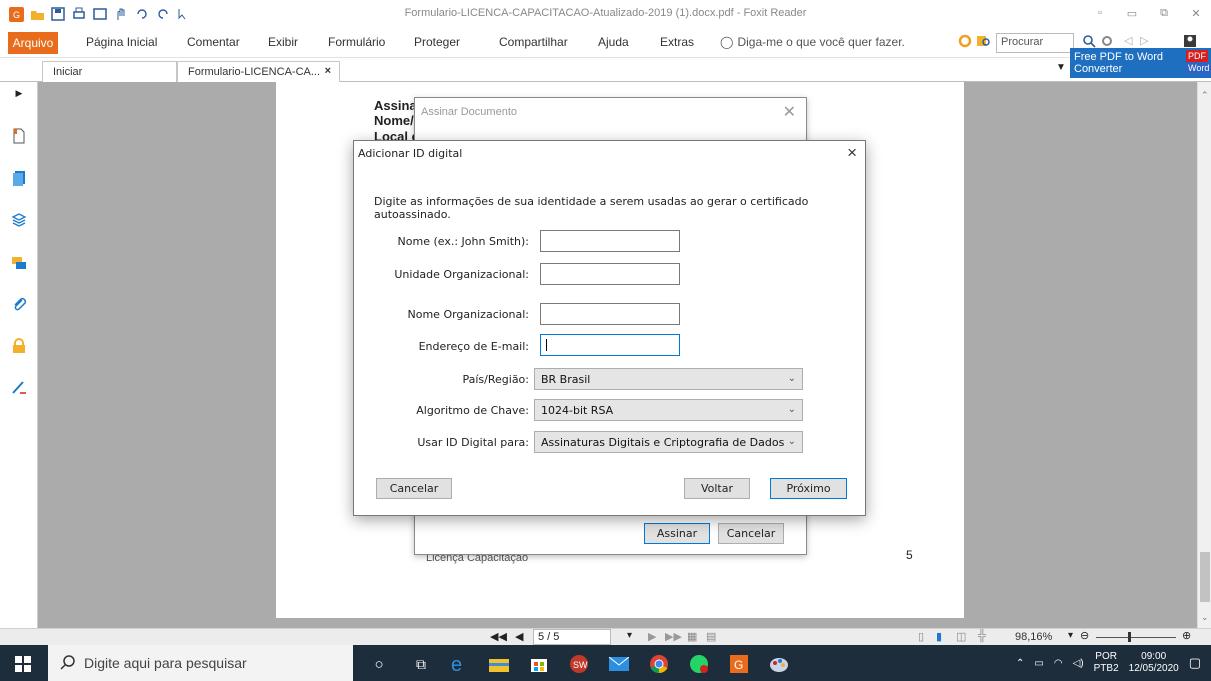 This screenshot has height=681, width=1211. What do you see at coordinates (1140, 63) in the screenshot?
I see `free-pdf-to-word-promo: Free PDF to Word Converter PDF Word` at bounding box center [1140, 63].